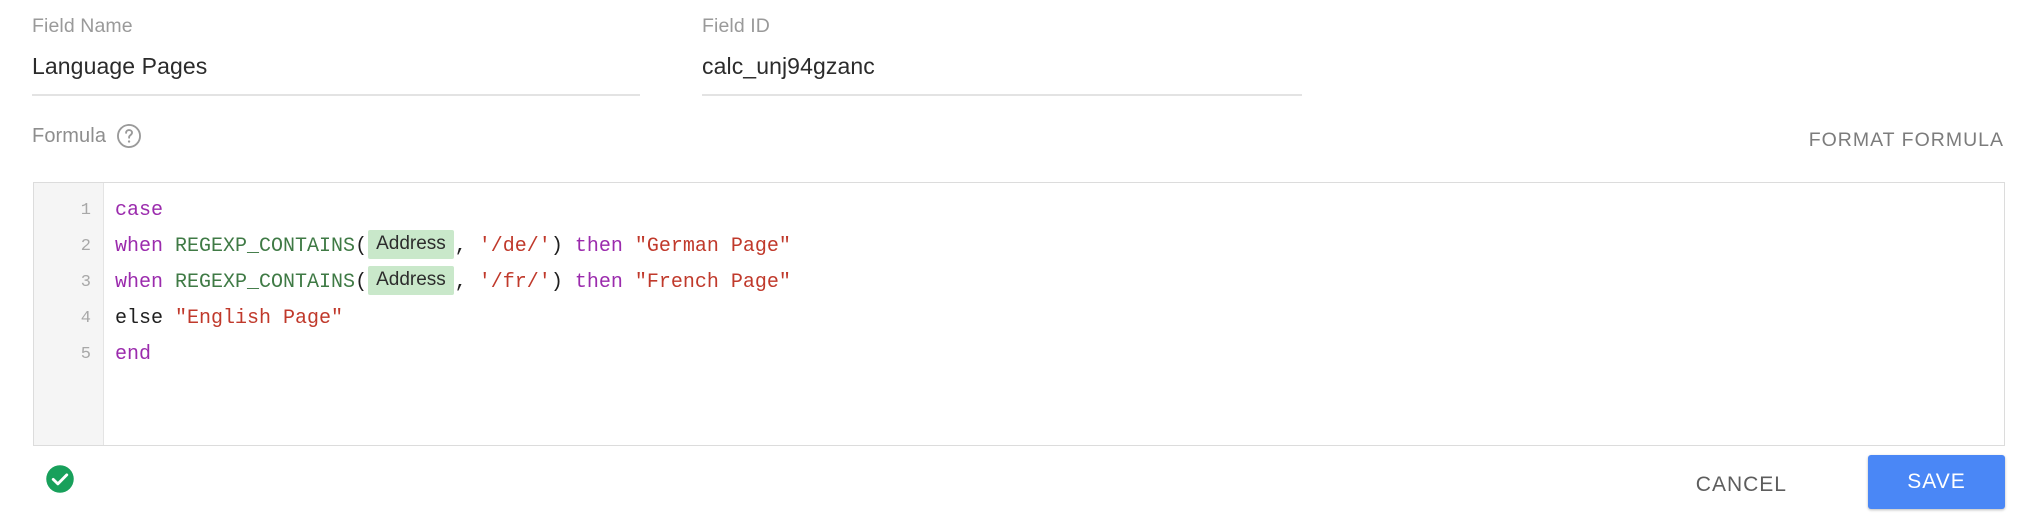 This screenshot has width=2038, height=530. I want to click on field-name-group: Field Name, so click(336, 55).